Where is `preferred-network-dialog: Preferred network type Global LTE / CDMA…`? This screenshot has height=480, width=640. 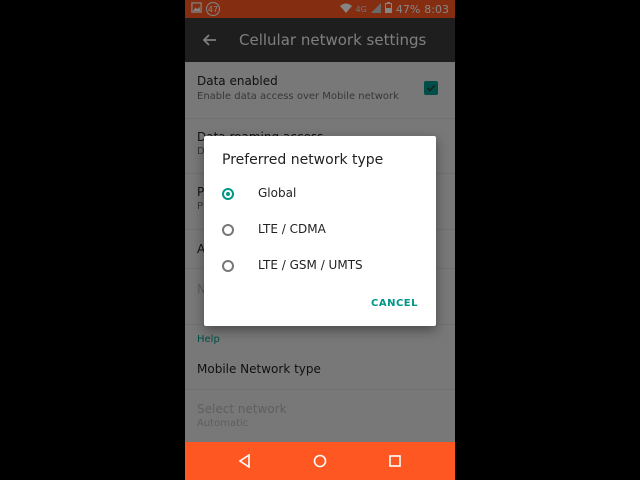 preferred-network-dialog: Preferred network type Global LTE / CDMA… is located at coordinates (320, 231).